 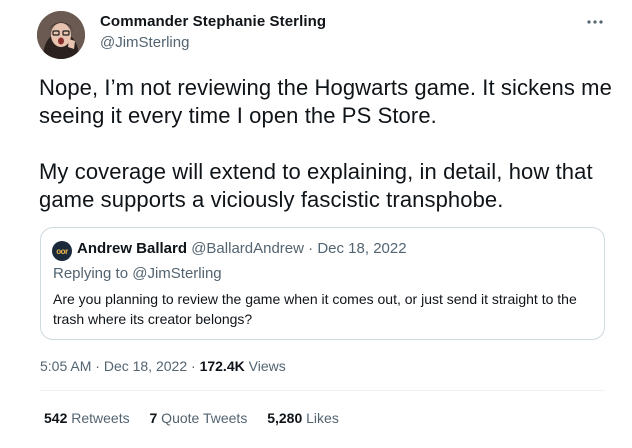 I want to click on likes-label: Likes, so click(x=320, y=418).